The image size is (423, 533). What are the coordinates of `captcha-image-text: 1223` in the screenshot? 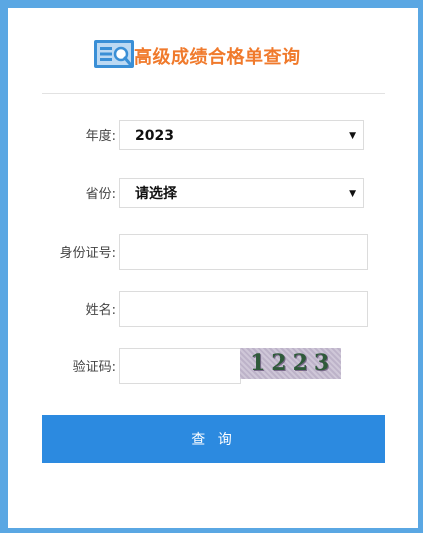 It's located at (293, 363).